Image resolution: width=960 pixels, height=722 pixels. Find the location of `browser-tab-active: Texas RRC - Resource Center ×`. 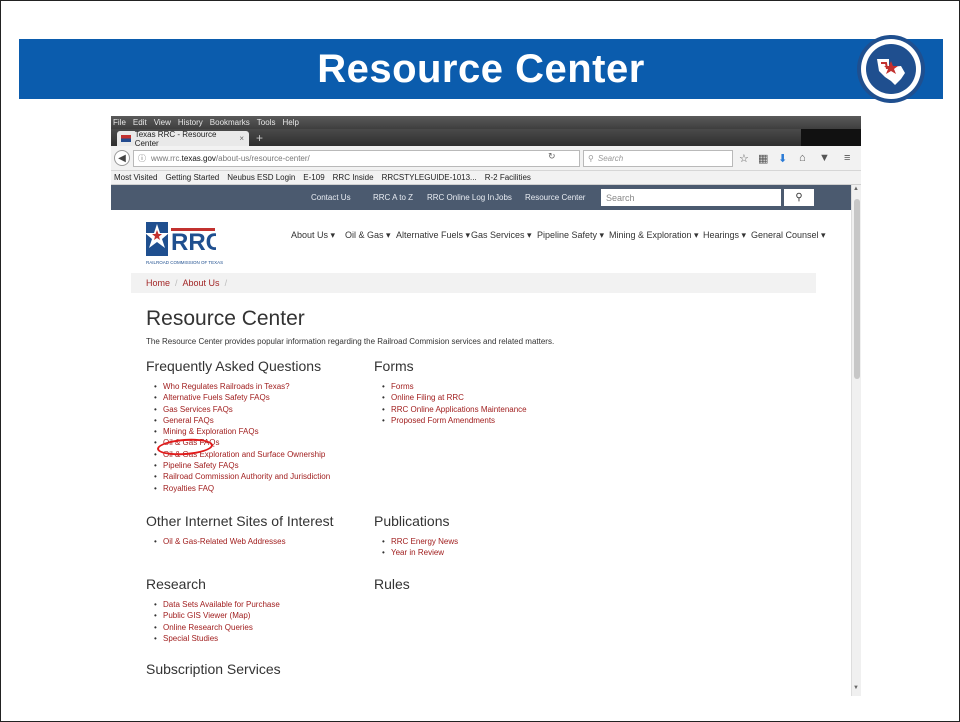

browser-tab-active: Texas RRC - Resource Center × is located at coordinates (183, 138).